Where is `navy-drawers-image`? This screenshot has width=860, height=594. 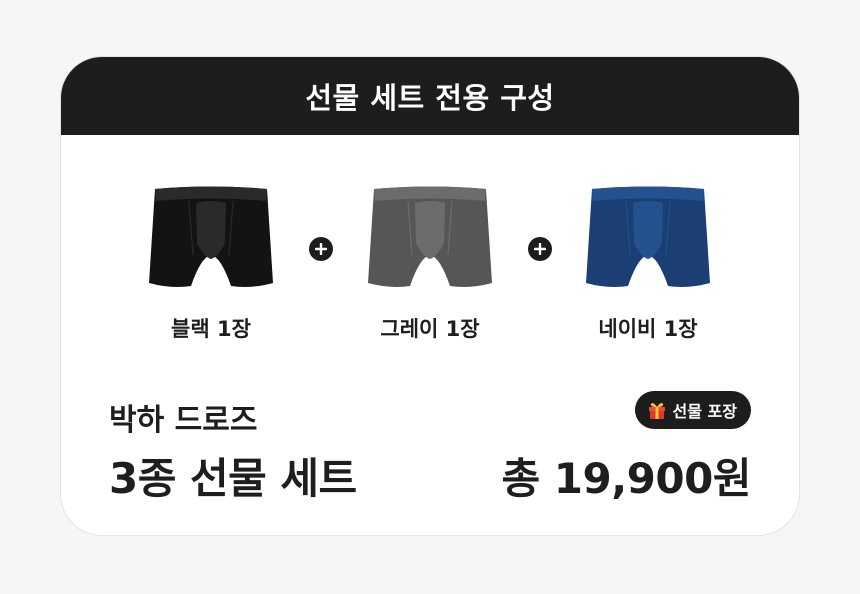
navy-drawers-image is located at coordinates (648, 236).